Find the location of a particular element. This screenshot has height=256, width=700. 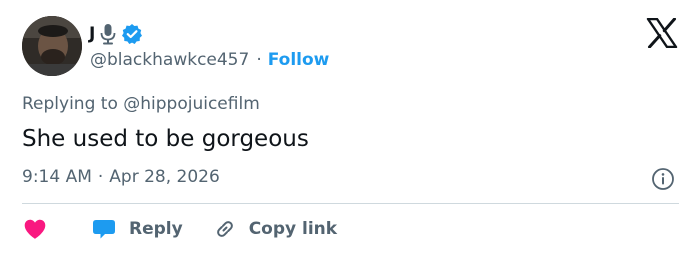

heart-icon is located at coordinates (35, 229).